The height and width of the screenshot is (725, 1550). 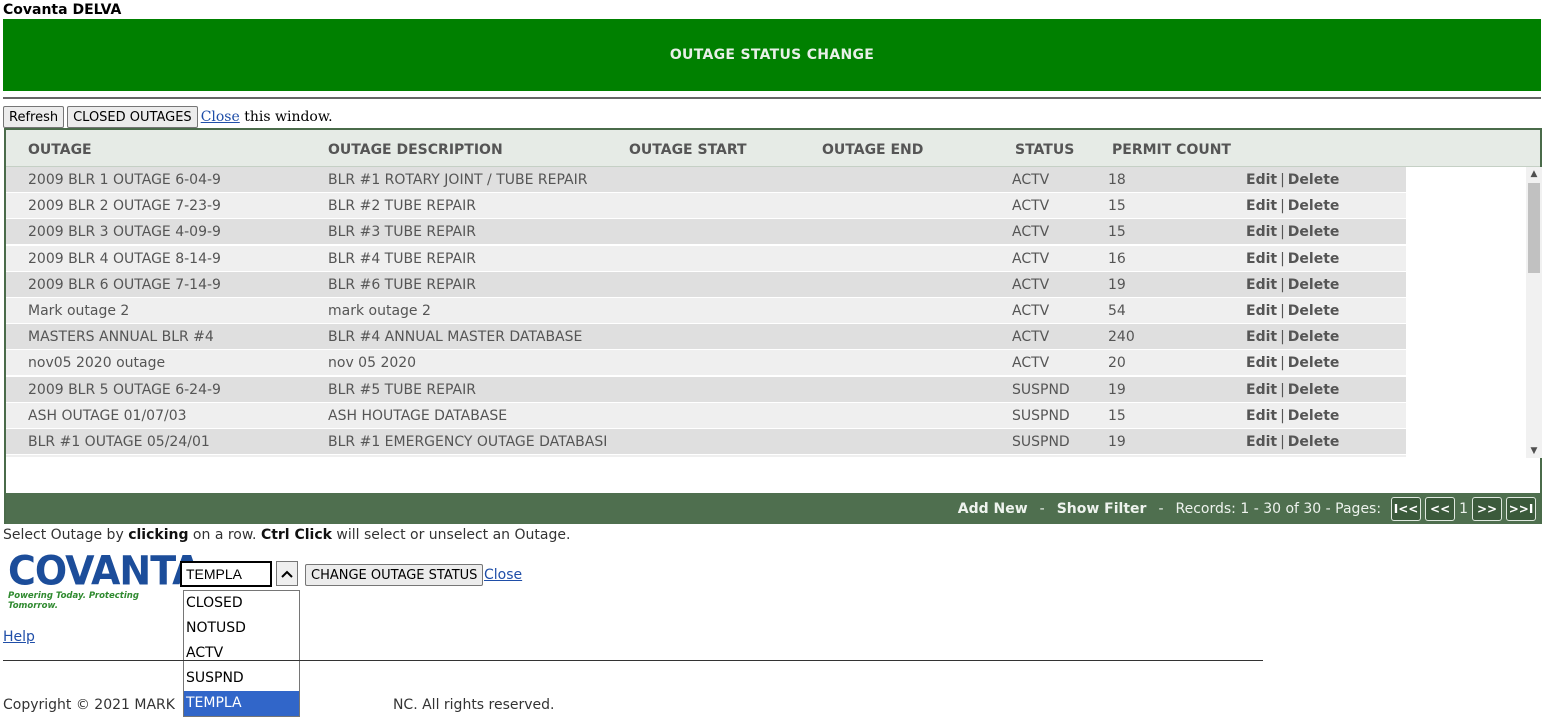 What do you see at coordinates (1534, 174) in the screenshot?
I see `scroll-up-icon: ▲` at bounding box center [1534, 174].